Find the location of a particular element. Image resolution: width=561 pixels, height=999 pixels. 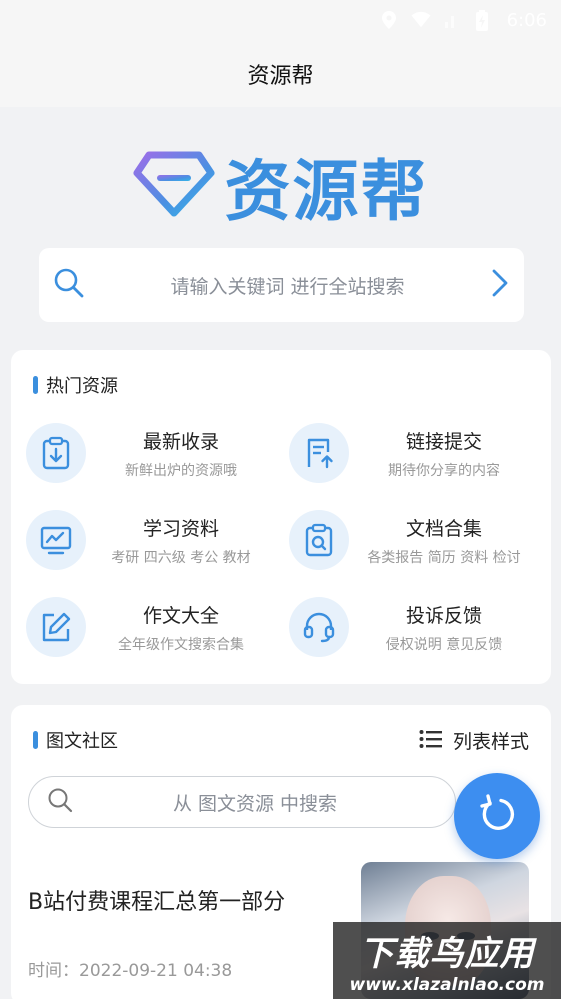

hot-item-documents: 文档合集 各类报告 简历 资料 检讨 is located at coordinates (414, 540).